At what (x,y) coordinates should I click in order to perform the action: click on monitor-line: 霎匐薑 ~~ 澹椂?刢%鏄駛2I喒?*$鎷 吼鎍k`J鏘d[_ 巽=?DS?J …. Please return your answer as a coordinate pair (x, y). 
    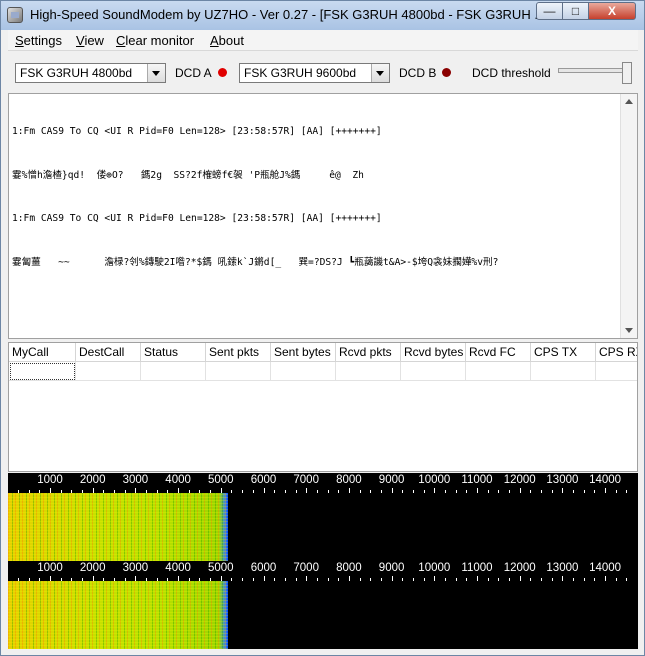
    Looking at the image, I should click on (255, 262).